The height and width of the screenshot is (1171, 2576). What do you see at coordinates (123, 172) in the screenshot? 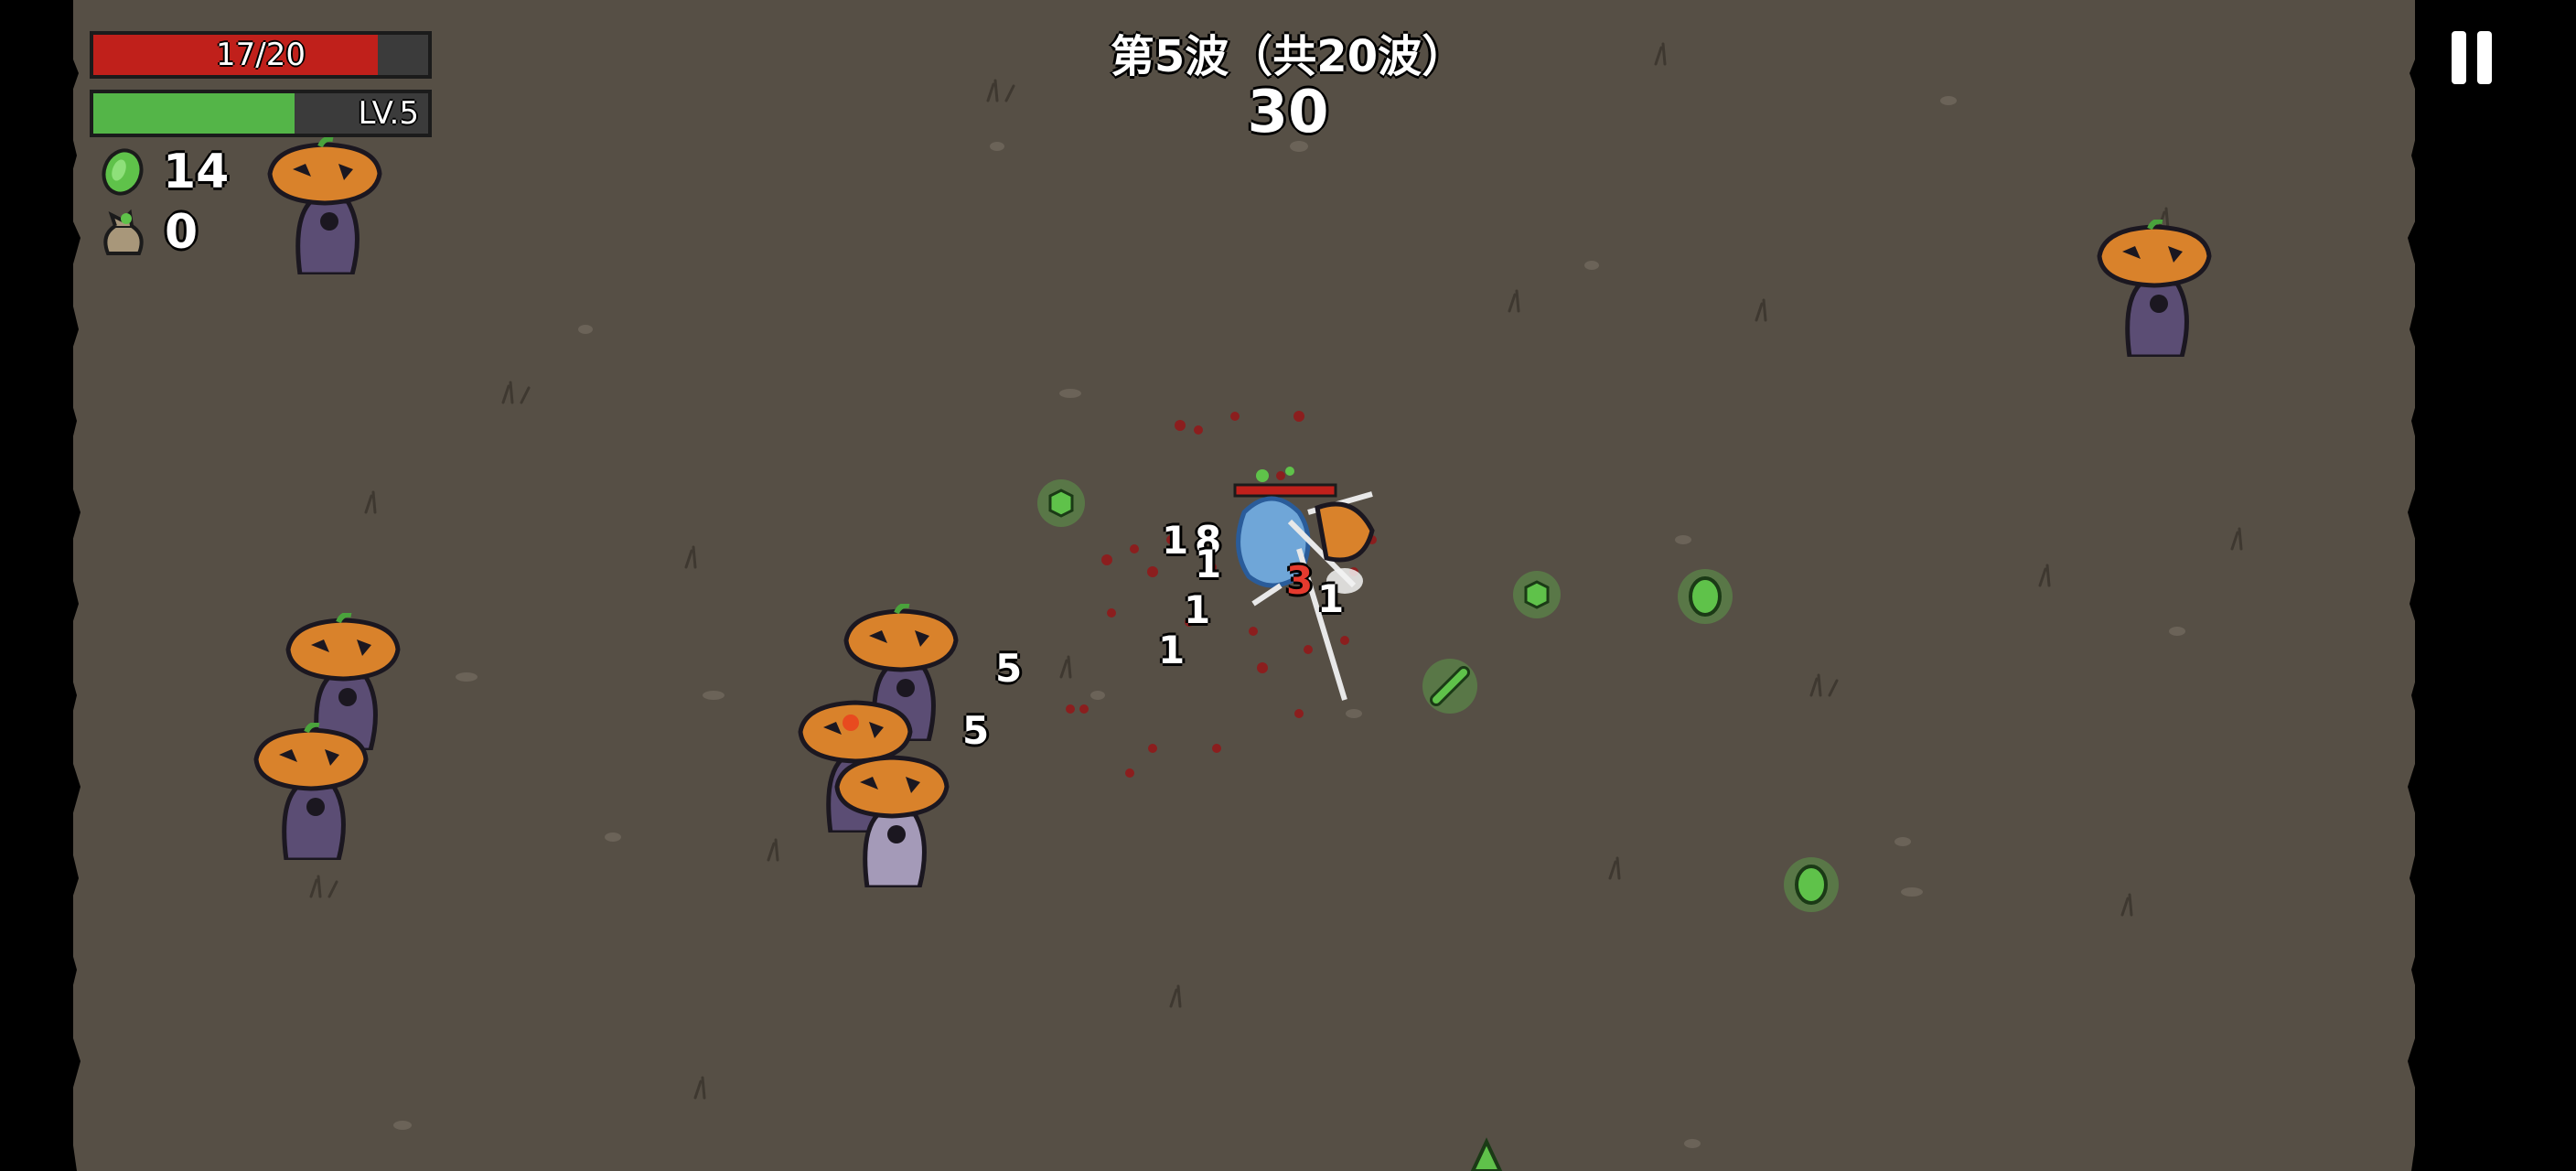
I see `green-material-icon` at bounding box center [123, 172].